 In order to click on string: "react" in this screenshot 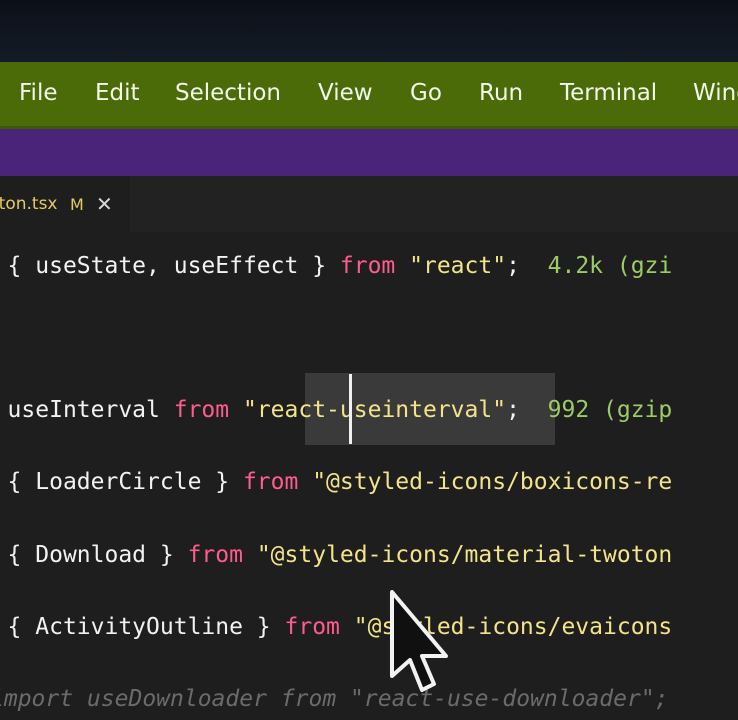, I will do `click(458, 266)`.